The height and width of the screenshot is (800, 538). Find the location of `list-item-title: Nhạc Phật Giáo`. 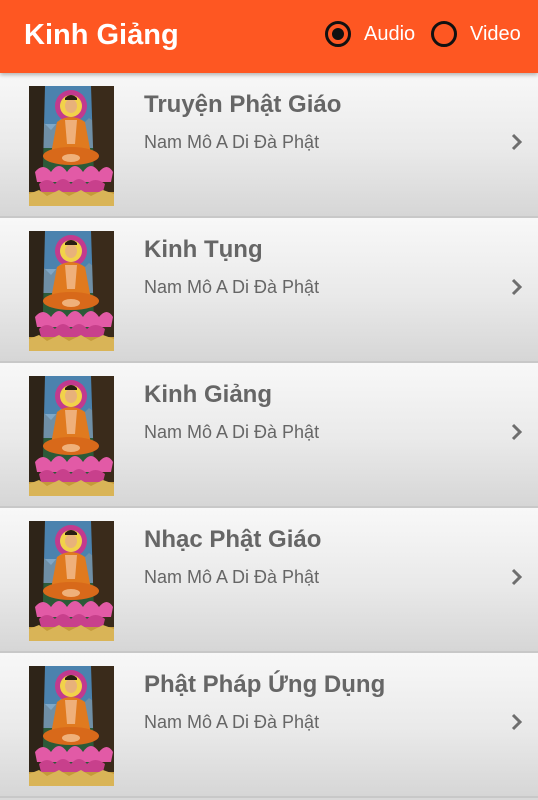

list-item-title: Nhạc Phật Giáo is located at coordinates (233, 539).